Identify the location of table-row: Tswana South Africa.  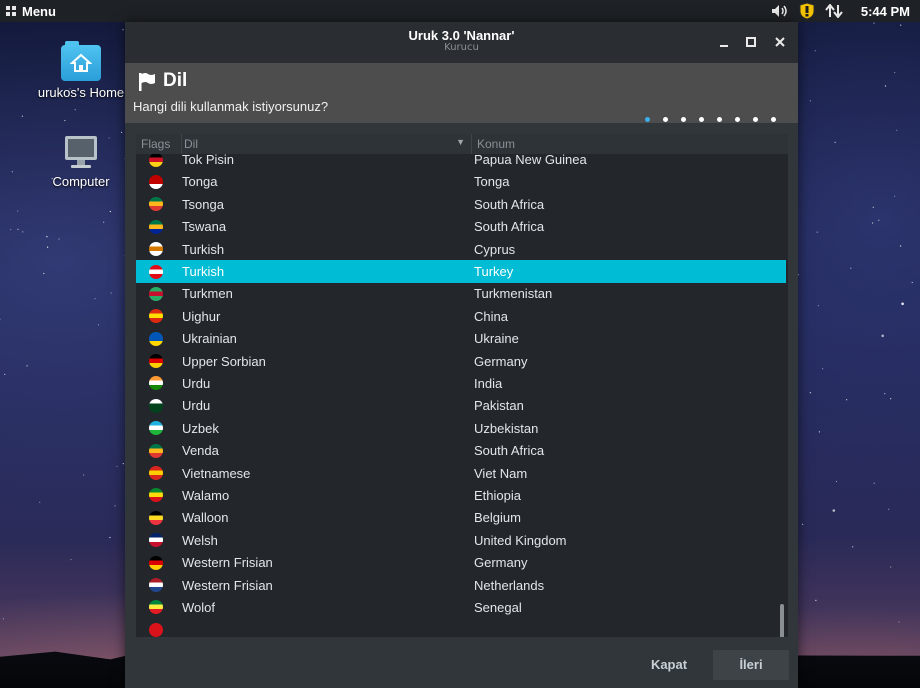
(461, 227).